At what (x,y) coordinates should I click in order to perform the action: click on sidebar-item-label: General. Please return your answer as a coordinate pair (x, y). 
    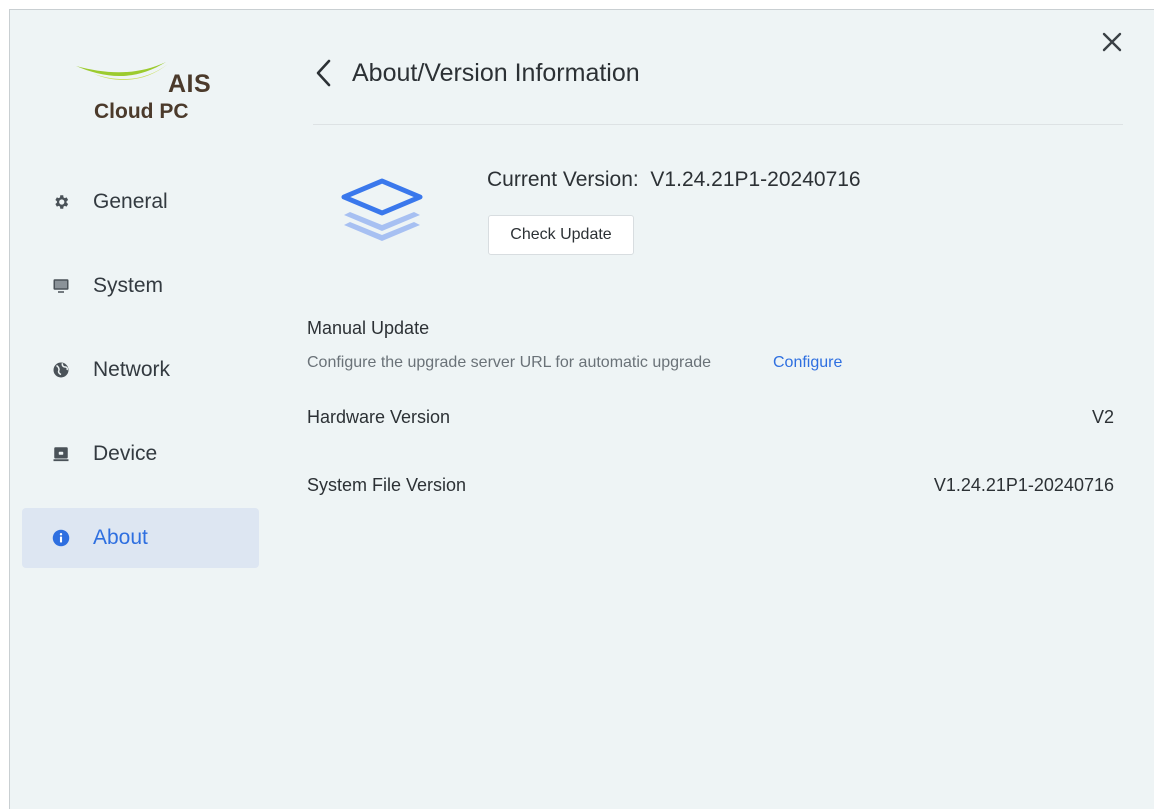
    Looking at the image, I should click on (130, 201).